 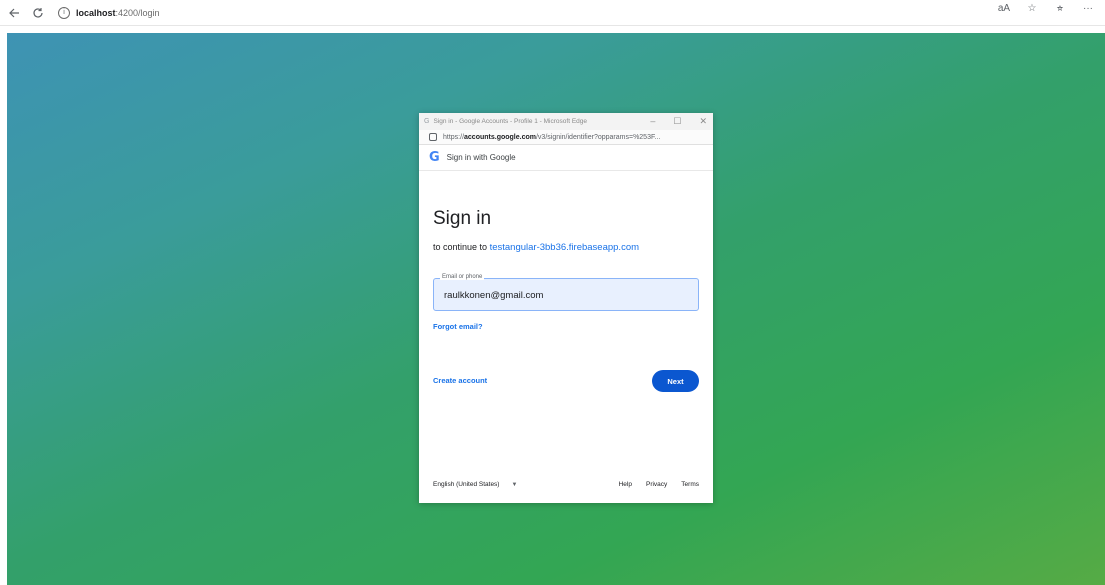 I want to click on subtitle-prefix: to continue to, so click(x=460, y=247).